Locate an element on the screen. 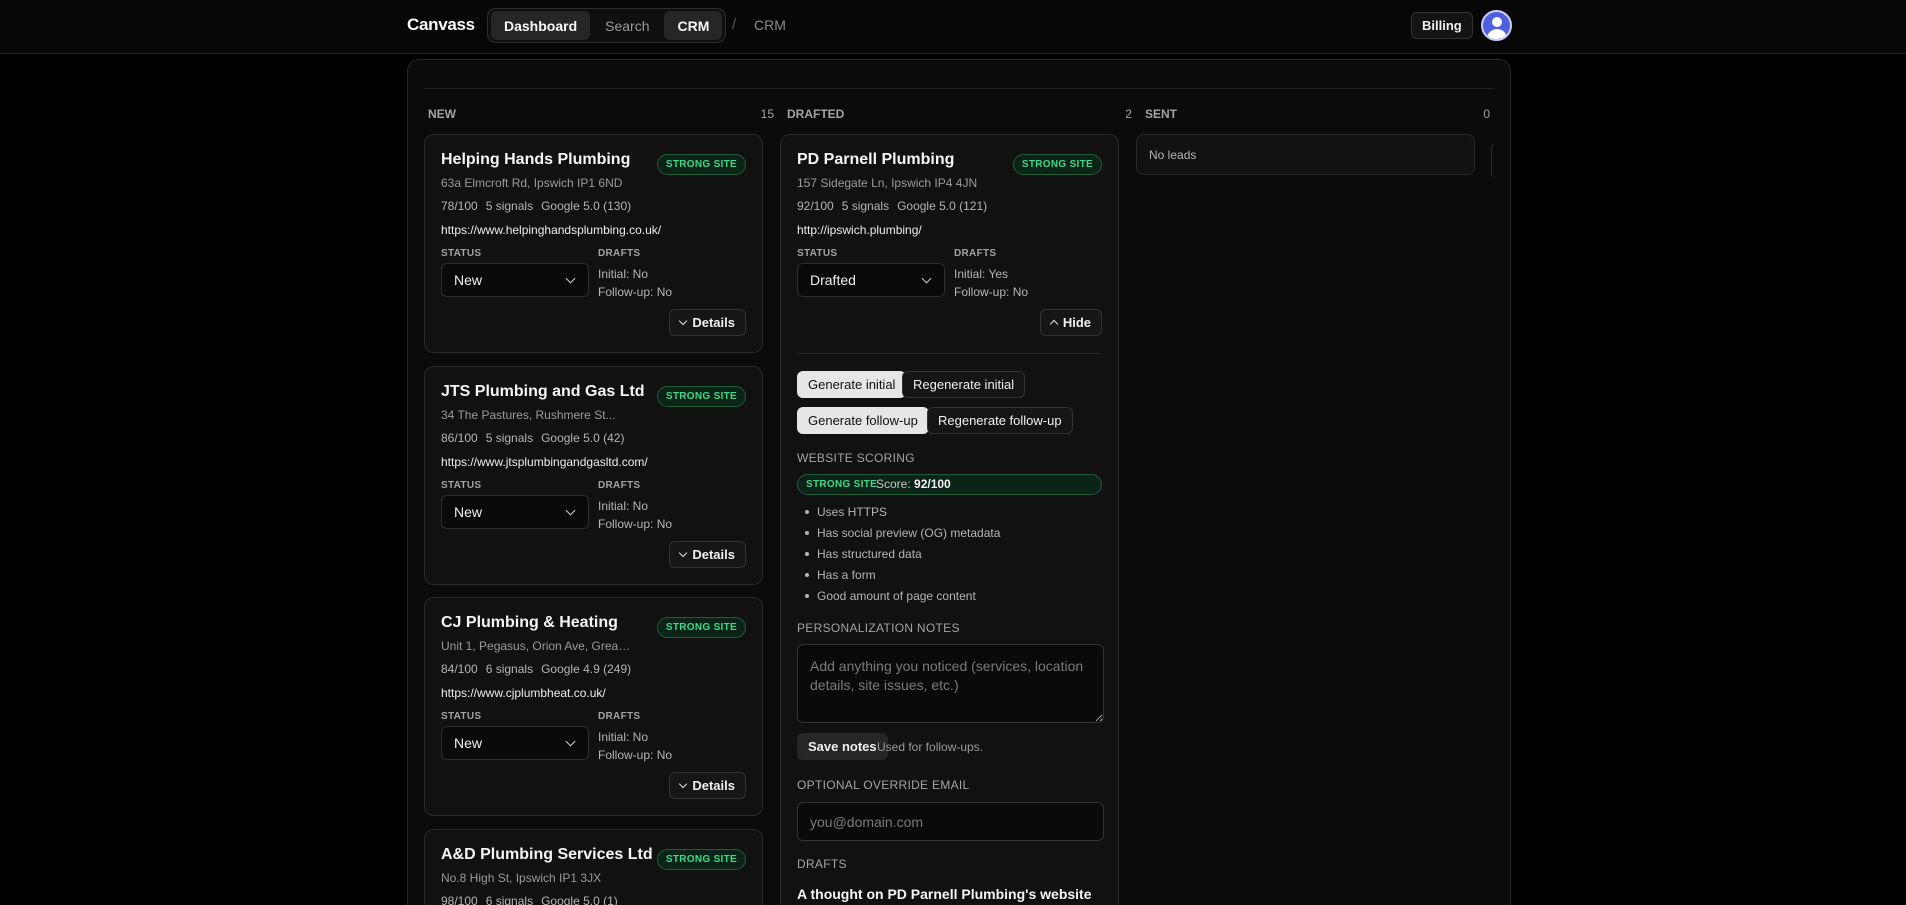 The width and height of the screenshot is (1906, 905). score-readout: Score: 92/100 is located at coordinates (913, 484).